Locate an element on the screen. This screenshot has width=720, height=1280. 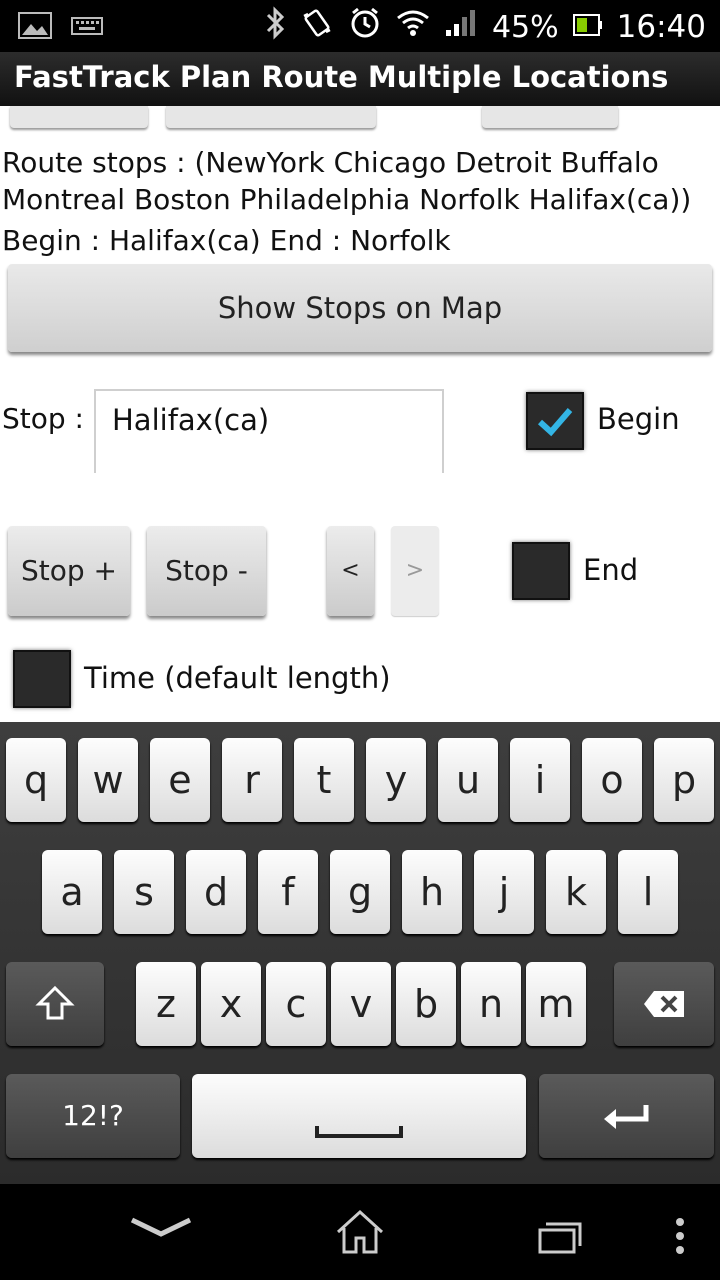
symbols-key: 12!? is located at coordinates (93, 1116).